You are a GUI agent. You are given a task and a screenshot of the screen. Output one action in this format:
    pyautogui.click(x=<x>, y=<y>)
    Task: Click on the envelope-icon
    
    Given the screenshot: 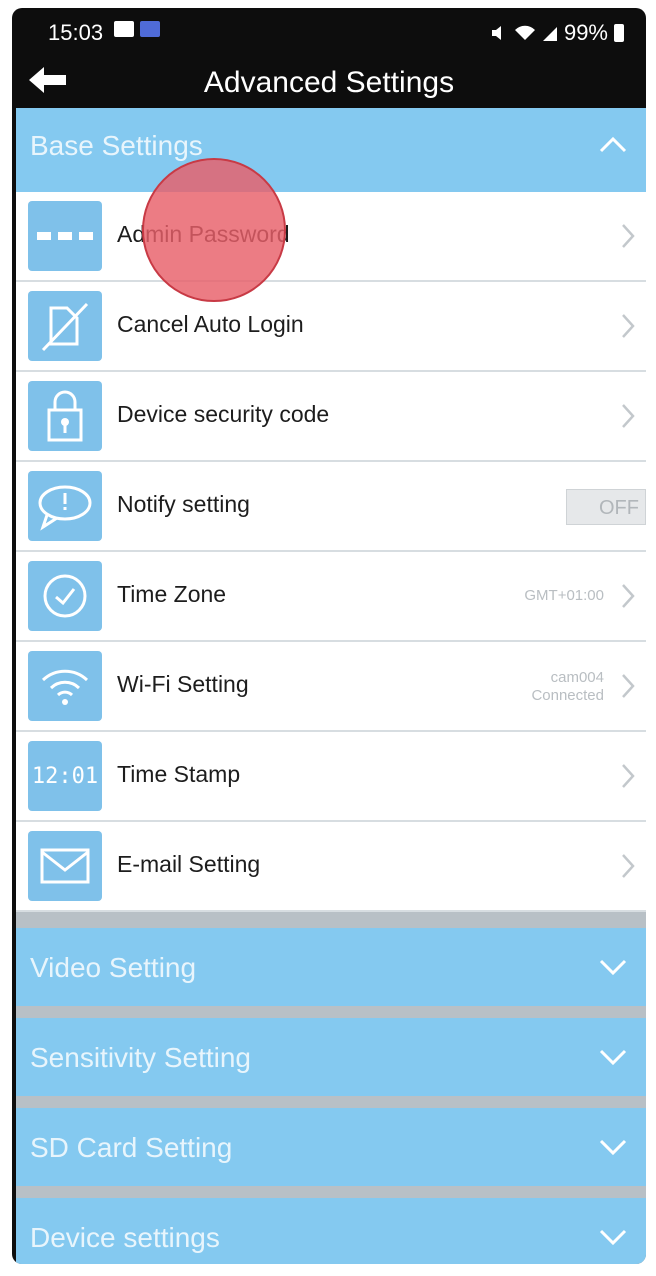 What is the action you would take?
    pyautogui.click(x=65, y=866)
    